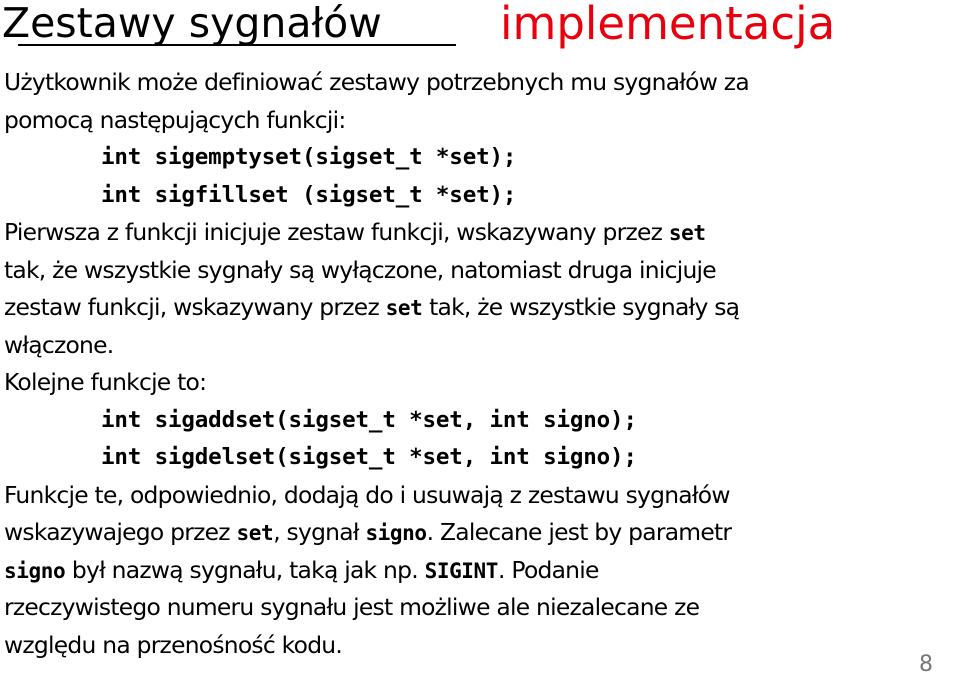  What do you see at coordinates (192, 23) in the screenshot?
I see `slide-title: Zestawy sygnałów` at bounding box center [192, 23].